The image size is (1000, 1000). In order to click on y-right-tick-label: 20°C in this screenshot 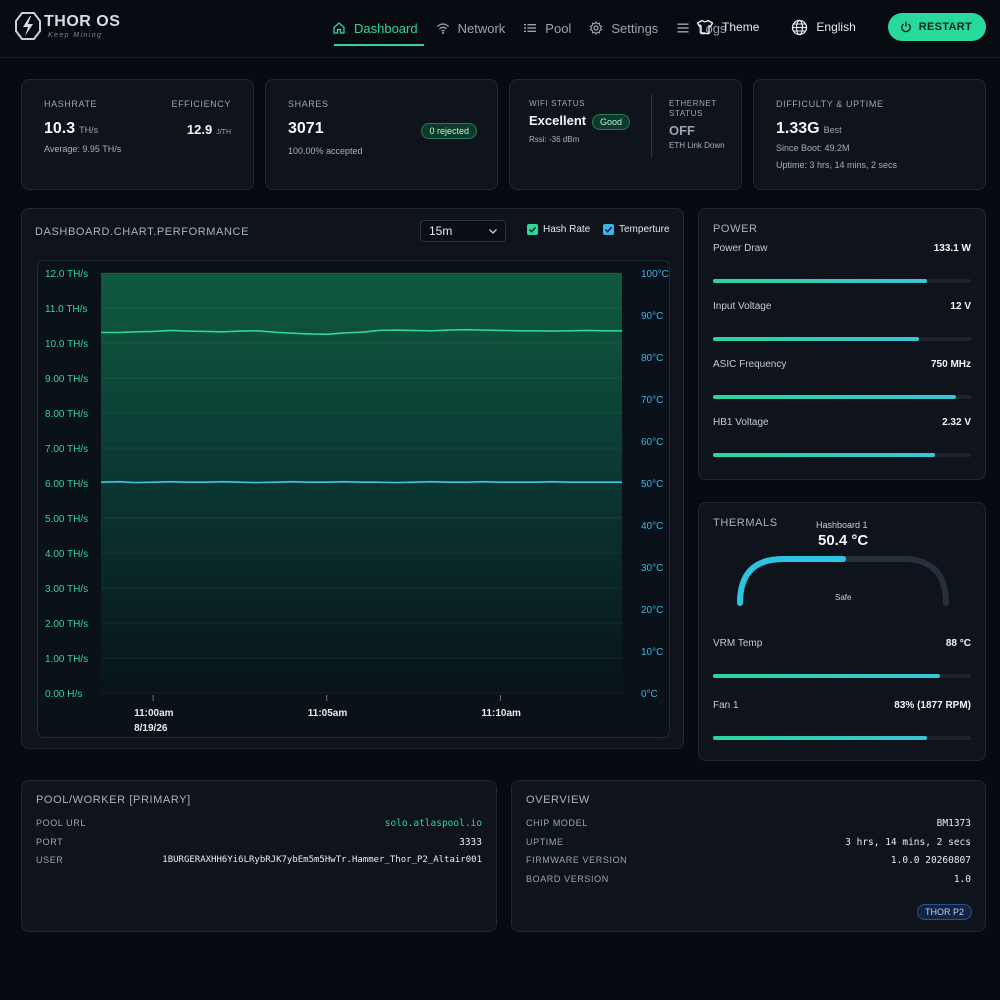, I will do `click(652, 610)`.